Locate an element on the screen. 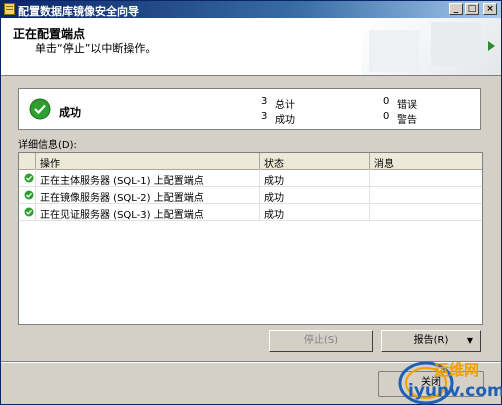 The height and width of the screenshot is (405, 502). table-row: 正在见证服务器 (SQL-3) 上配置端点 成功 is located at coordinates (250, 212).